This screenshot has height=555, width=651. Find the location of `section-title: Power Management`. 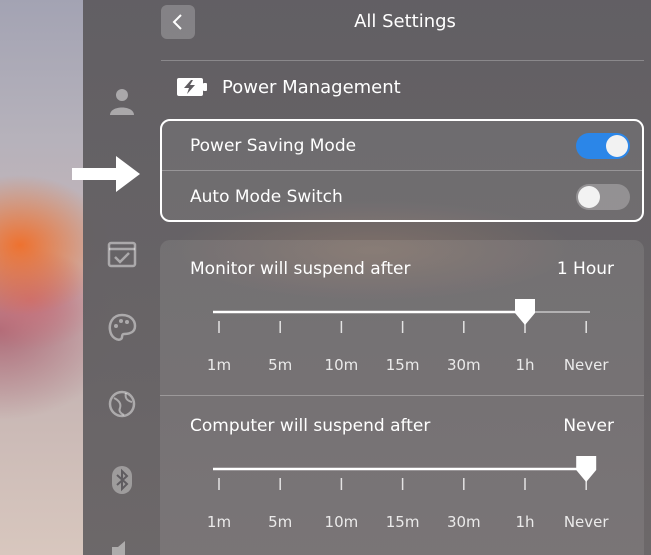

section-title: Power Management is located at coordinates (311, 87).